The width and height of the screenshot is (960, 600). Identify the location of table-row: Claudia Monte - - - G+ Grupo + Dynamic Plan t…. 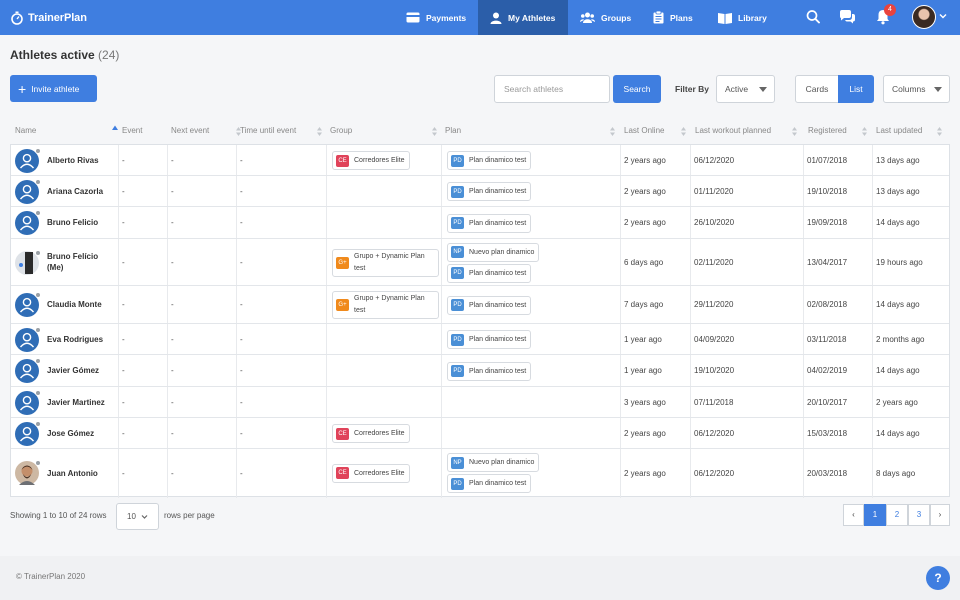
(480, 305).